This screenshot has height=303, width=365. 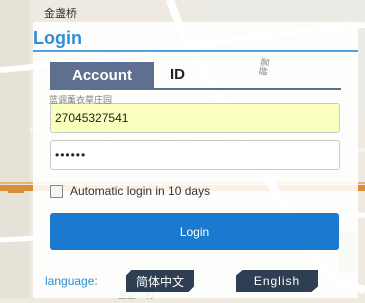 What do you see at coordinates (177, 74) in the screenshot?
I see `tab-id: ID` at bounding box center [177, 74].